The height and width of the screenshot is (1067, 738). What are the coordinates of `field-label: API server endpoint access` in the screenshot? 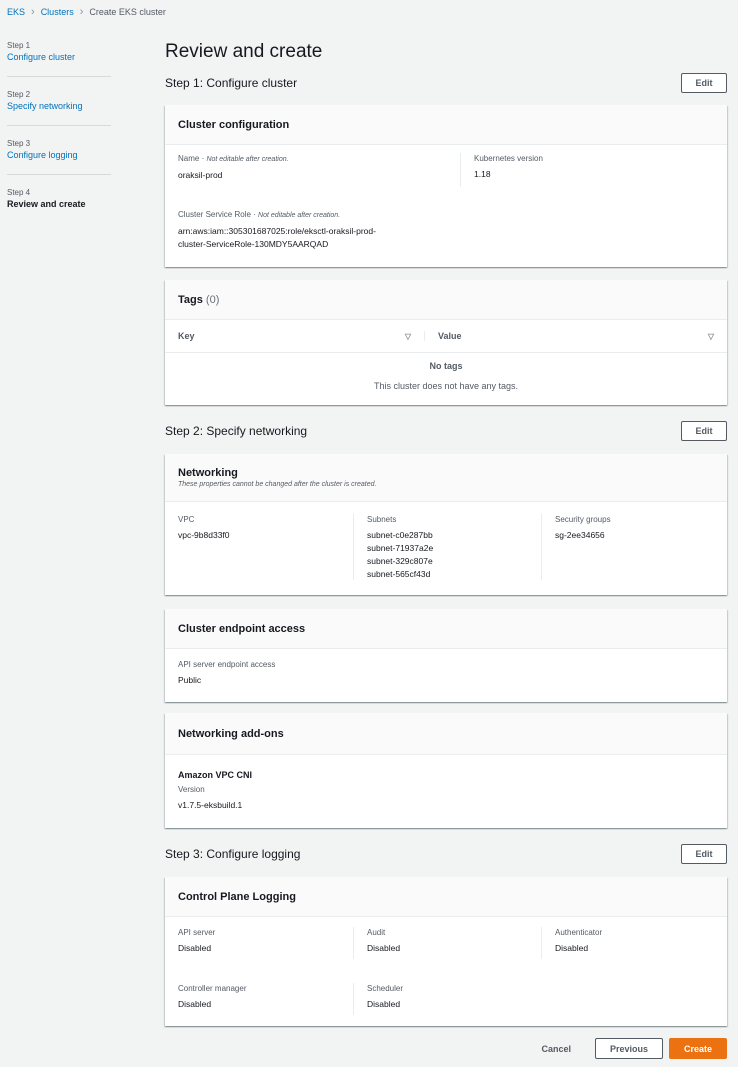 It's located at (227, 664).